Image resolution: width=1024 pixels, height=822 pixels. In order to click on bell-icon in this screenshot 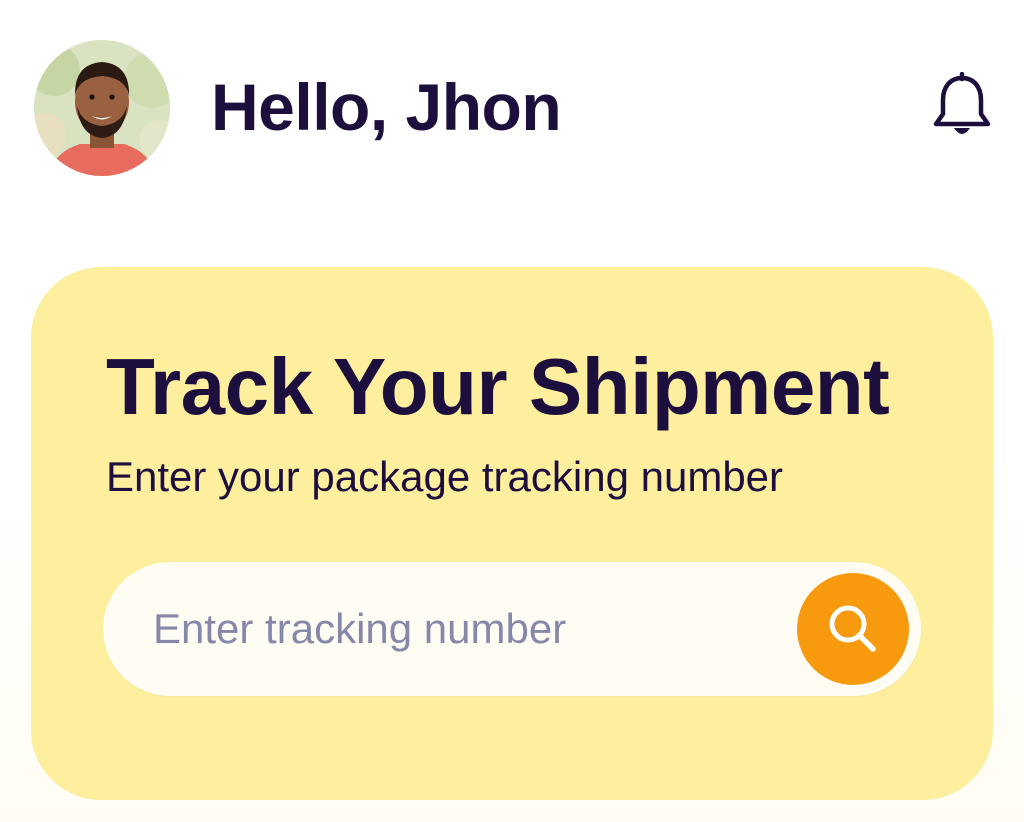, I will do `click(962, 103)`.